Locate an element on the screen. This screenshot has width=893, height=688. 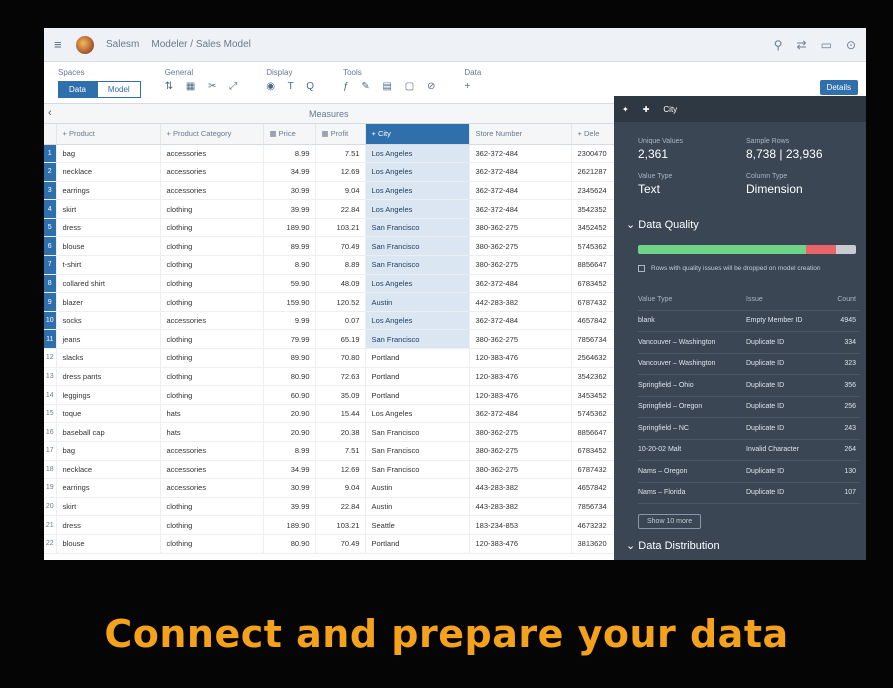
issue-row: Vancouver – Washington Duplicate ID 323 is located at coordinates (749, 364).